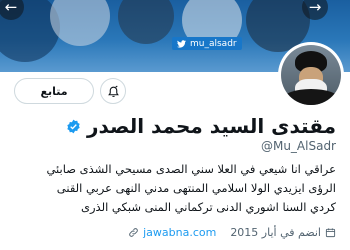 The height and width of the screenshot is (250, 350). What do you see at coordinates (330, 232) in the screenshot?
I see `calendar-icon` at bounding box center [330, 232].